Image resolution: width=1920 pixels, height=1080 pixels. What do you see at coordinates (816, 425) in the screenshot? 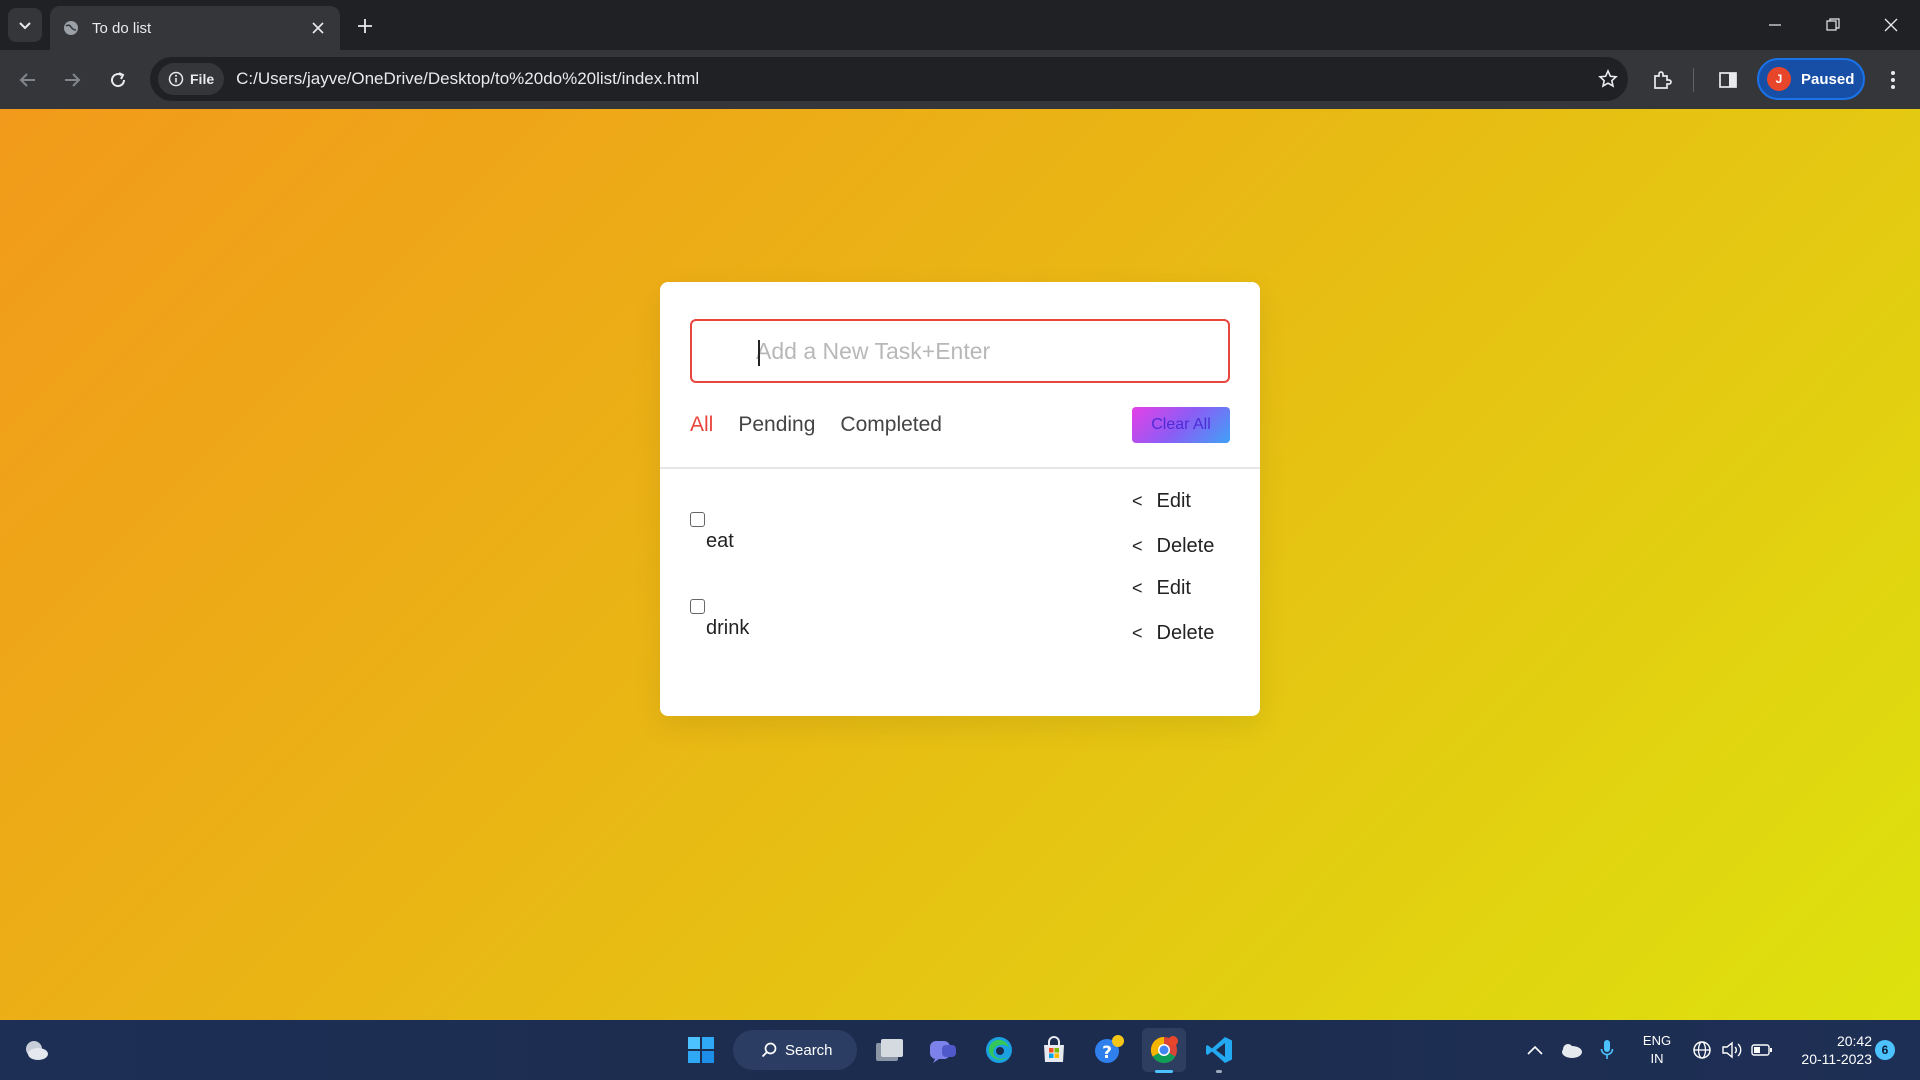
I see `filter-tabs: All Pending Completed` at bounding box center [816, 425].